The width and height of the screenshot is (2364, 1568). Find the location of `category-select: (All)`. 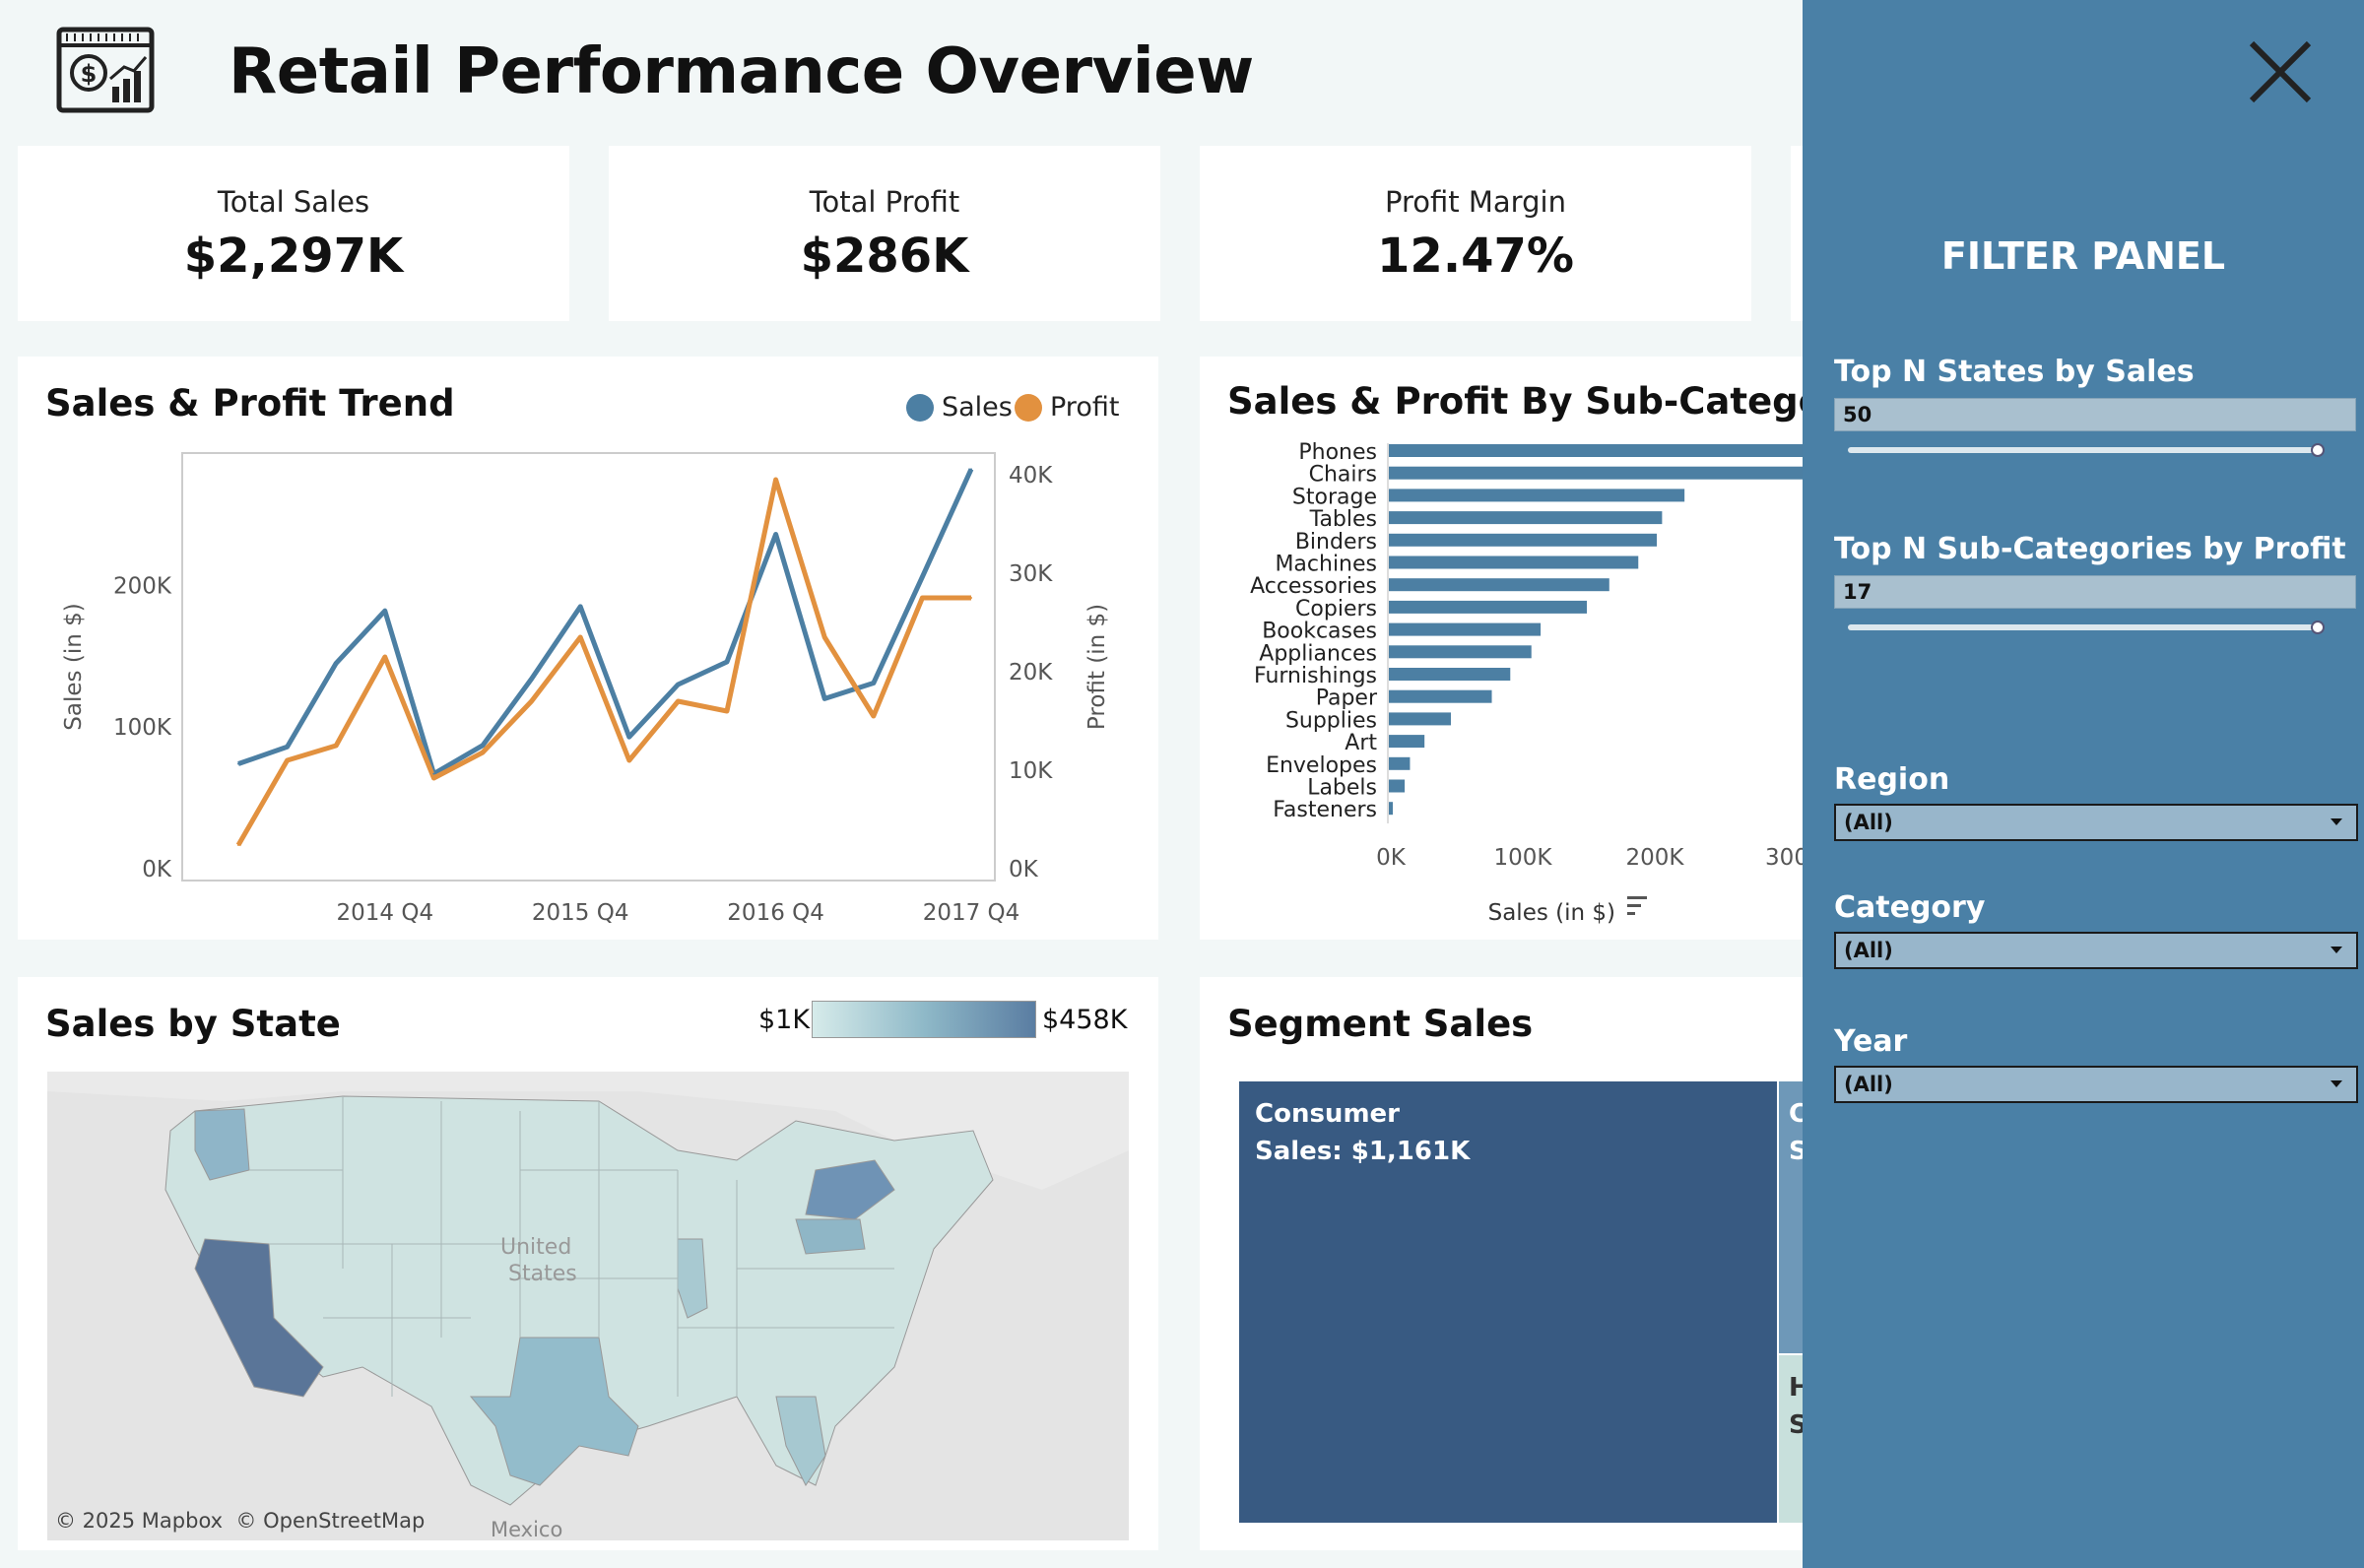

category-select: (All) is located at coordinates (2096, 951).